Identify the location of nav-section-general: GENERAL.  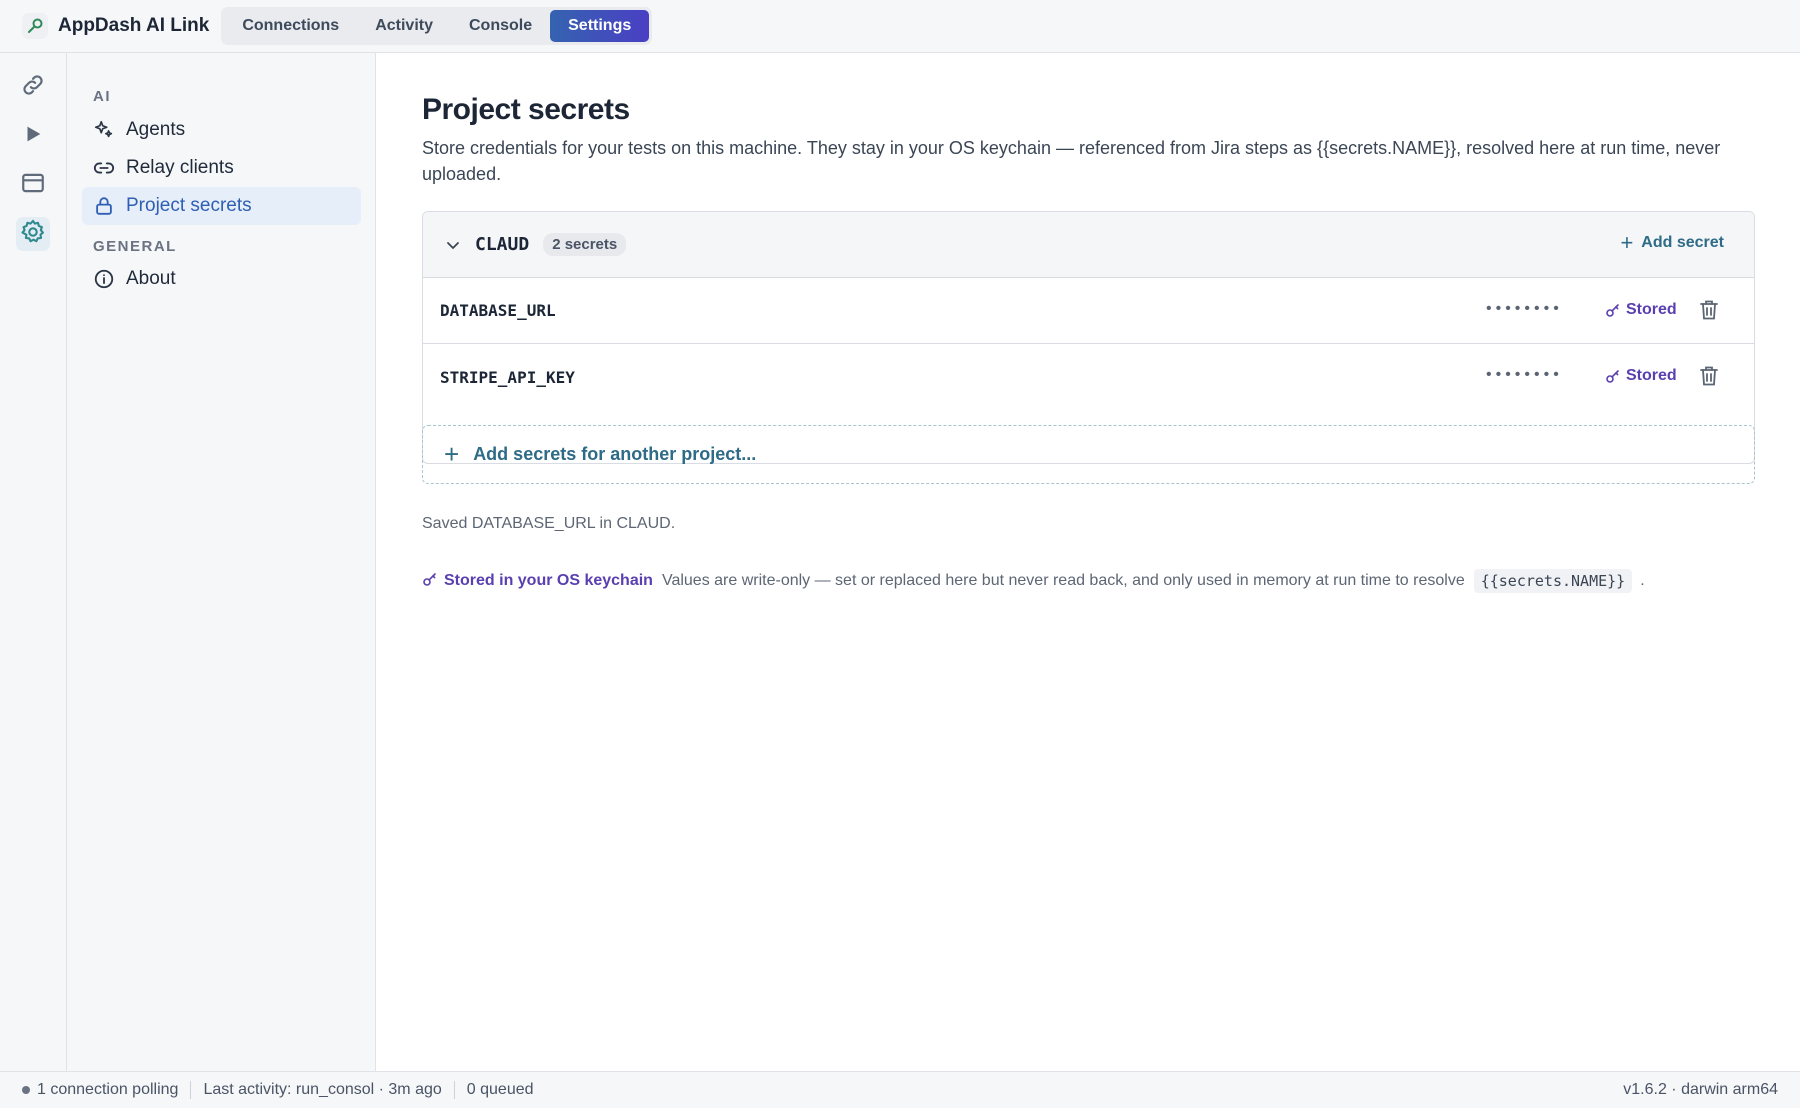
(135, 246).